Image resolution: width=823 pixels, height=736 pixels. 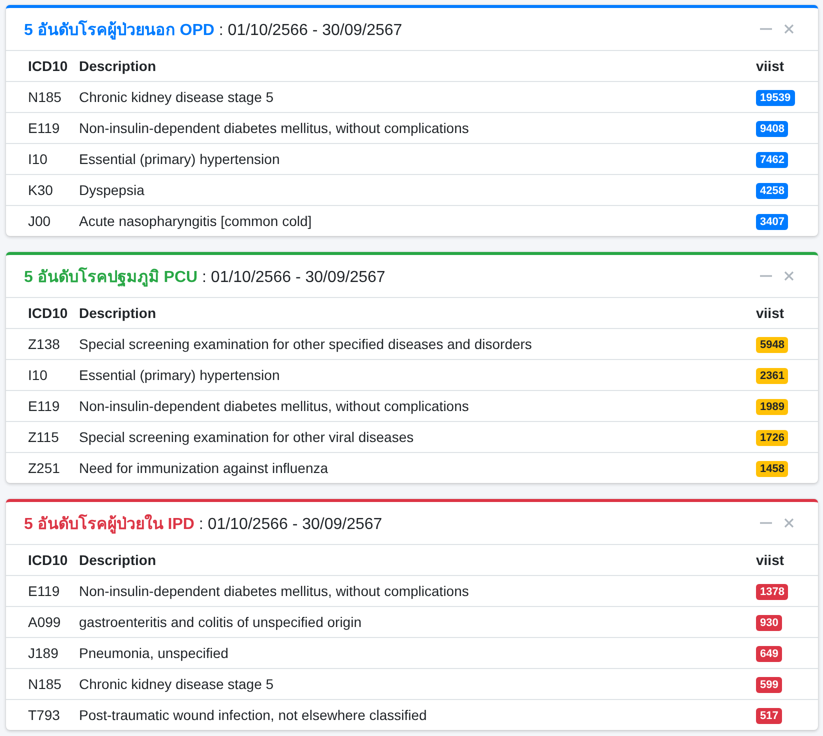 I want to click on visit-count: 599, so click(x=769, y=685).